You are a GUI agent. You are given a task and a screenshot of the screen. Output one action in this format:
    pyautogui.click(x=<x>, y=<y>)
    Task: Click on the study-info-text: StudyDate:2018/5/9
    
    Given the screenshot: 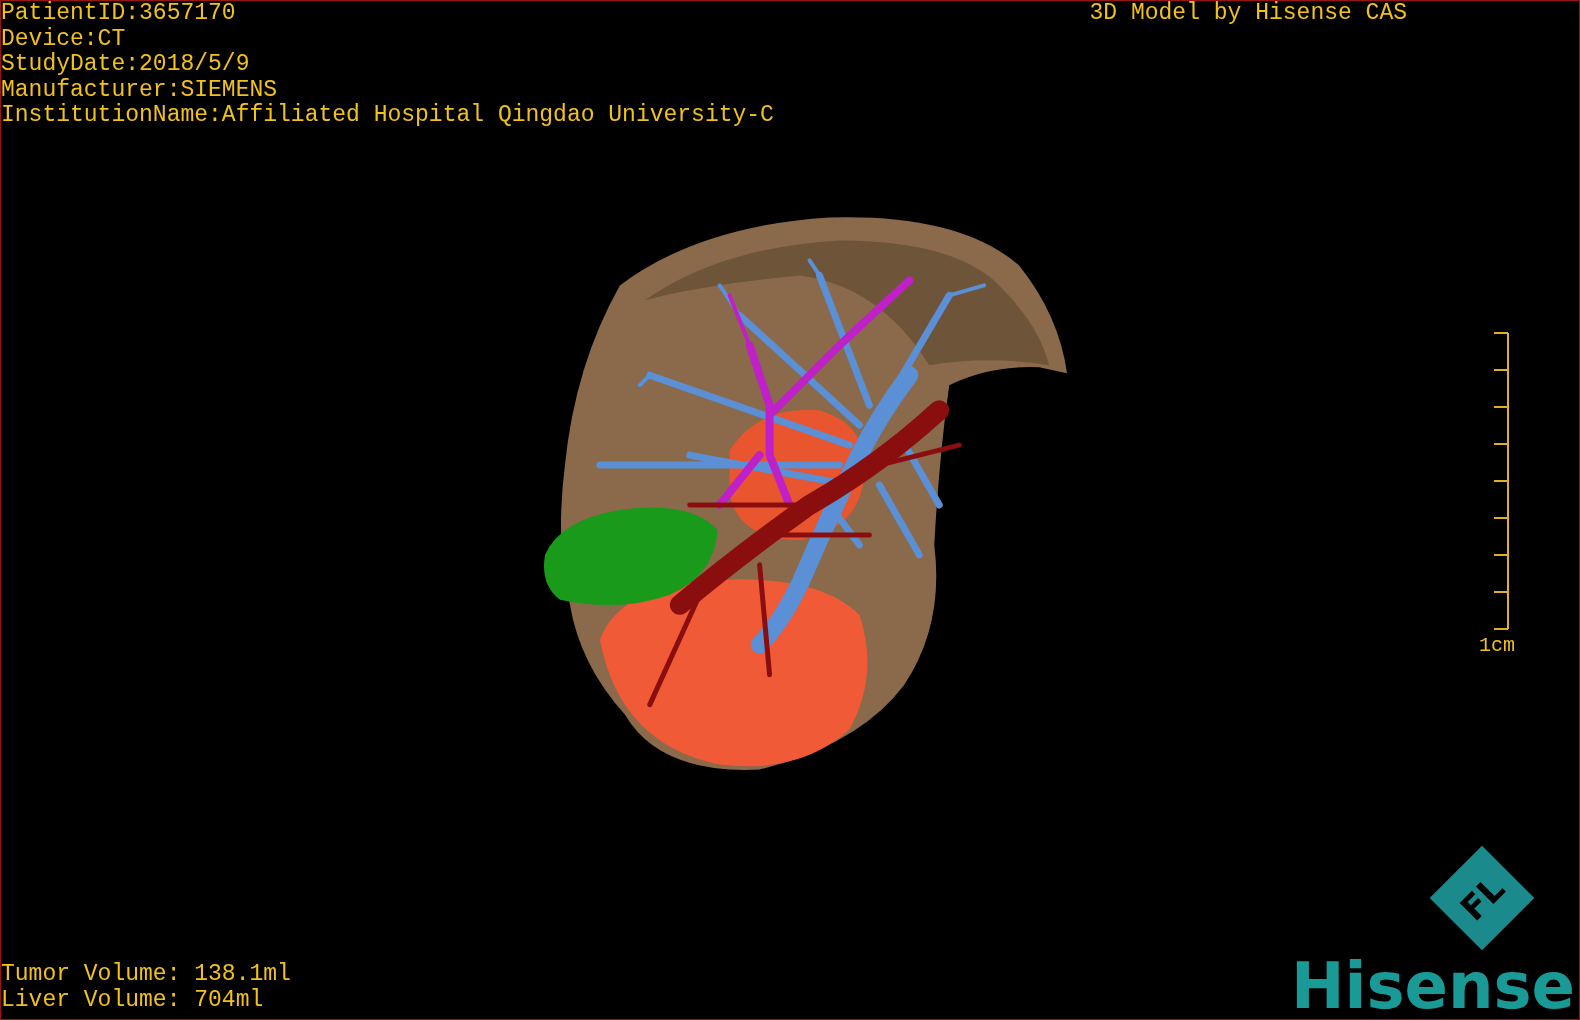 What is the action you would take?
    pyautogui.click(x=126, y=65)
    